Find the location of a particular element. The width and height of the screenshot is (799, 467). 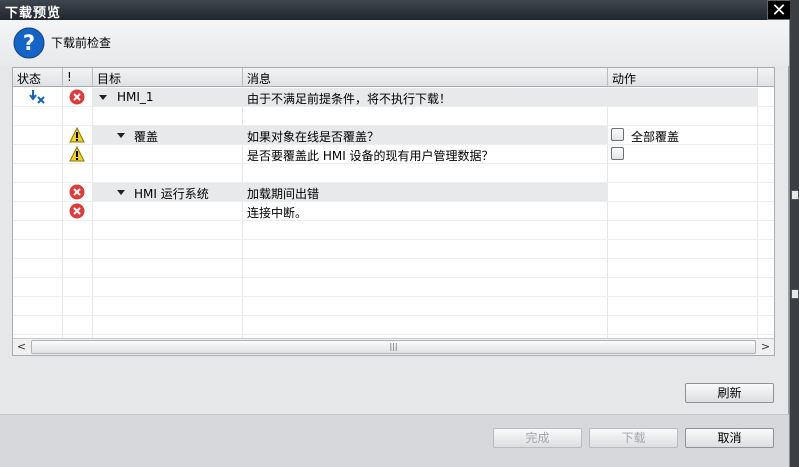

scroll-thumb: ||| is located at coordinates (393, 347).